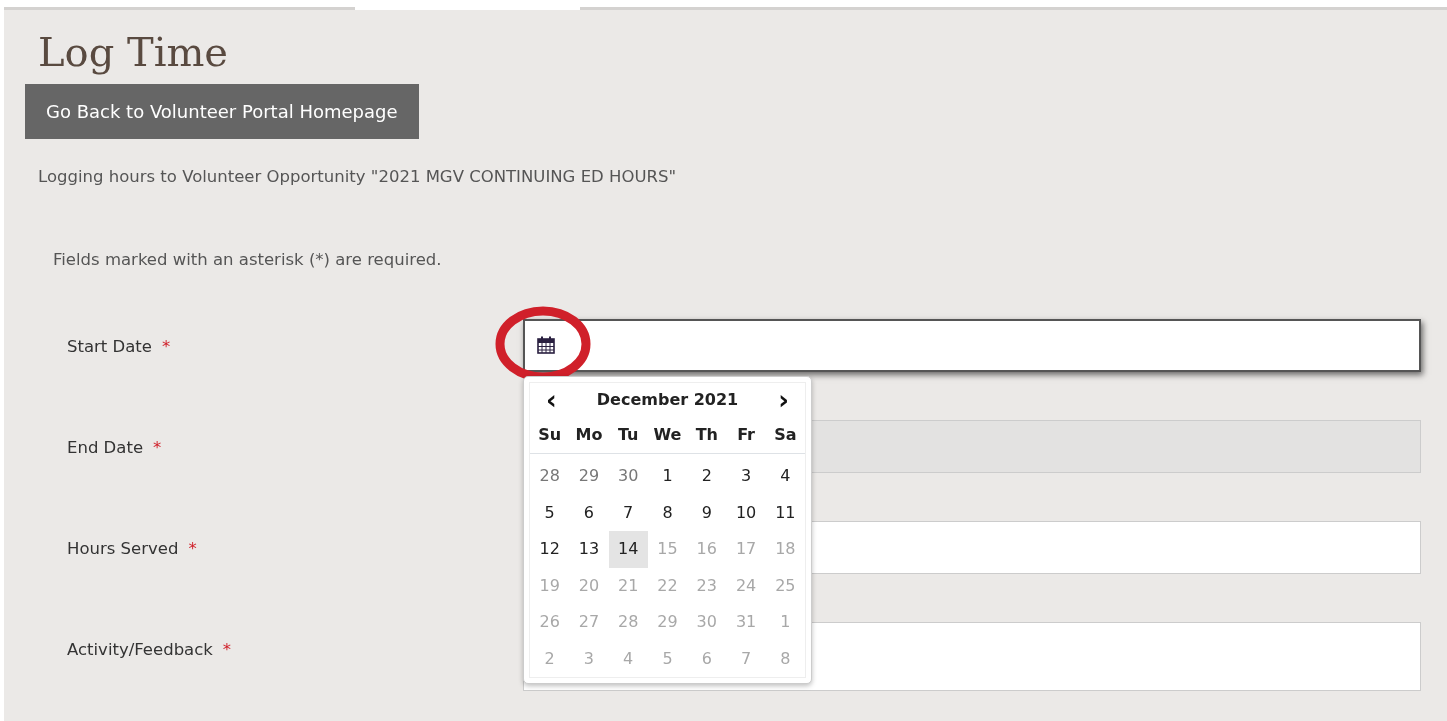  Describe the element at coordinates (549, 658) in the screenshot. I see `day-cell-text: 2` at that location.